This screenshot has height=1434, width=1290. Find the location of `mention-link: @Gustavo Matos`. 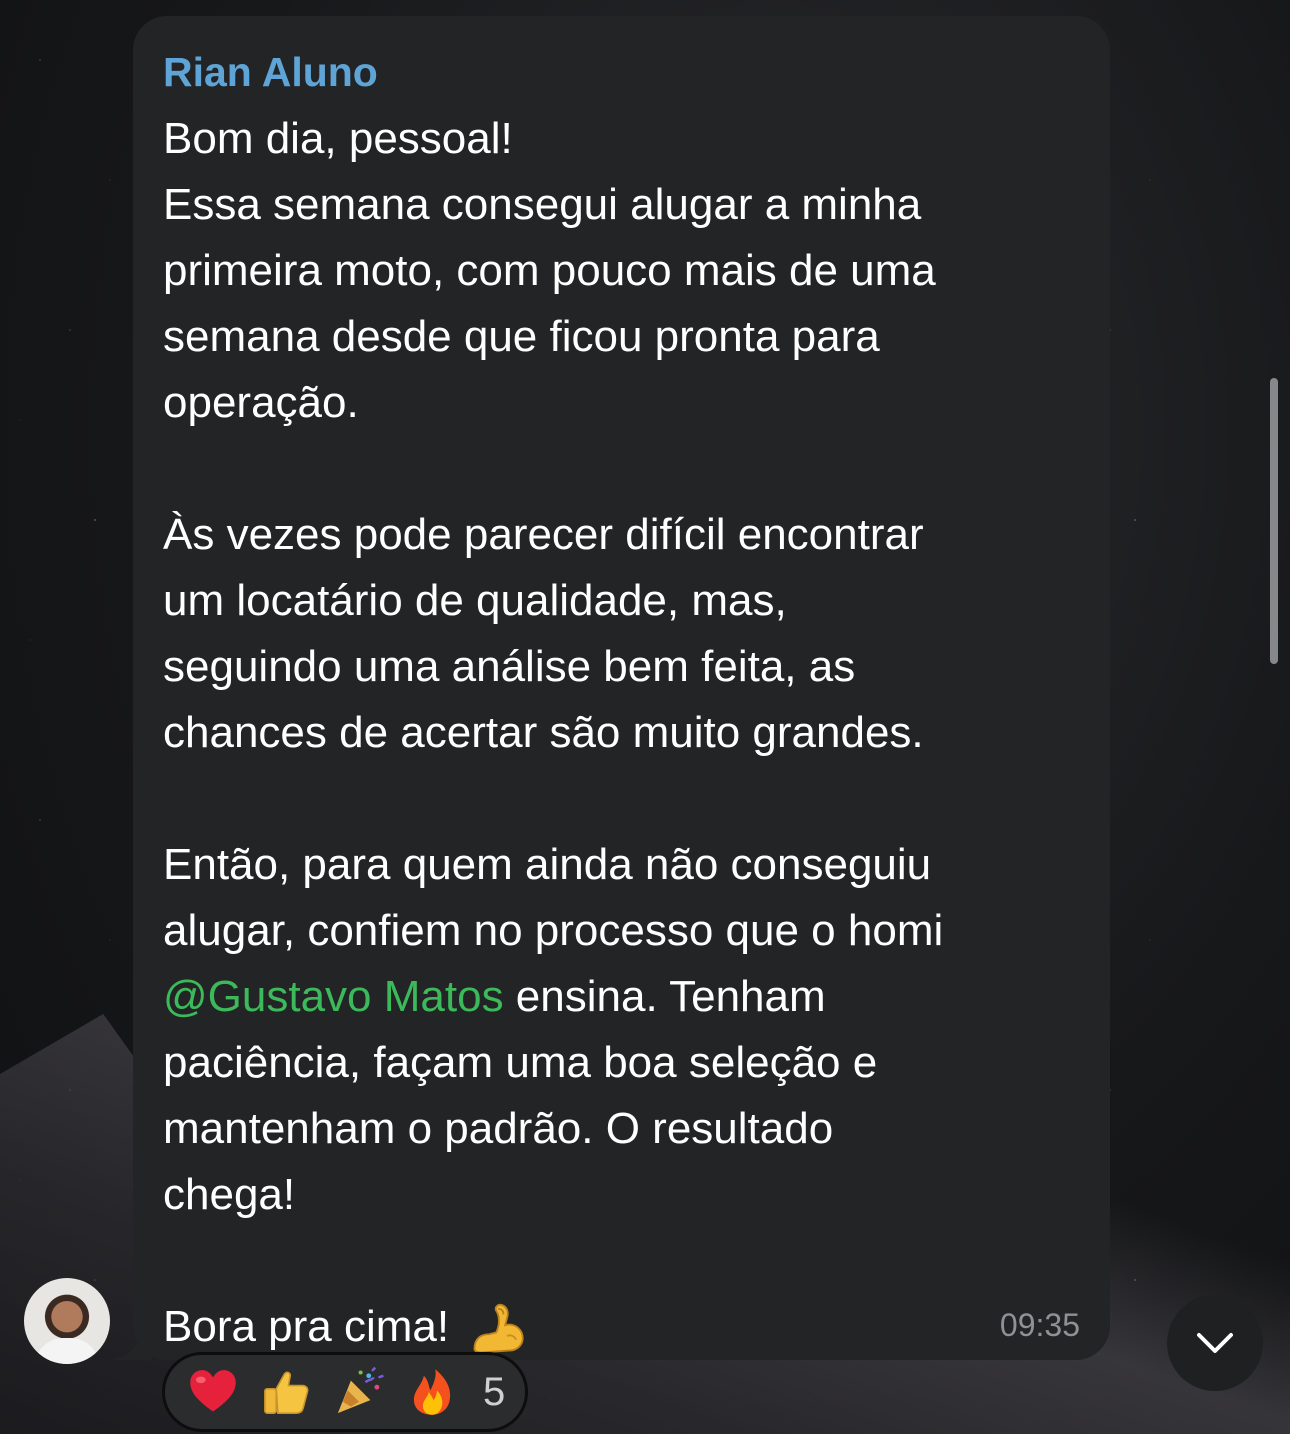

mention-link: @Gustavo Matos is located at coordinates (333, 996).